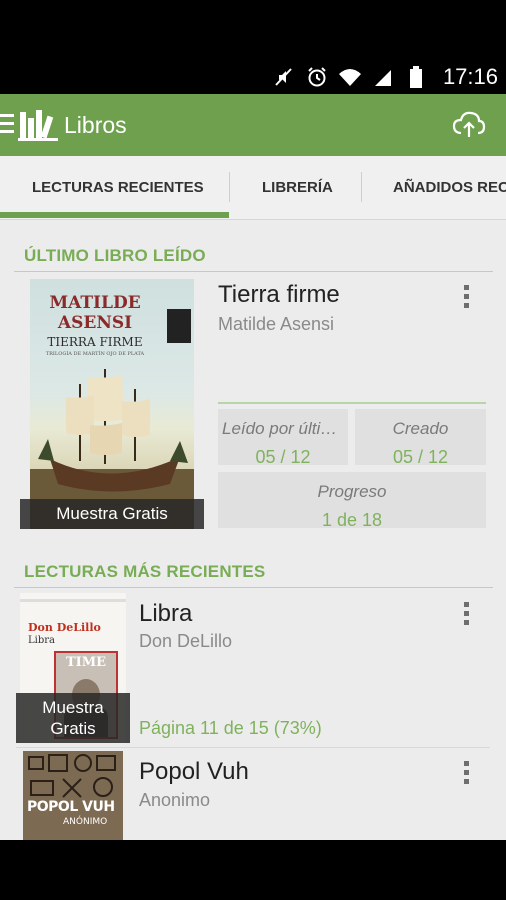 The height and width of the screenshot is (900, 506). What do you see at coordinates (420, 457) in the screenshot?
I see `stat-created-value: 05 / 12` at bounding box center [420, 457].